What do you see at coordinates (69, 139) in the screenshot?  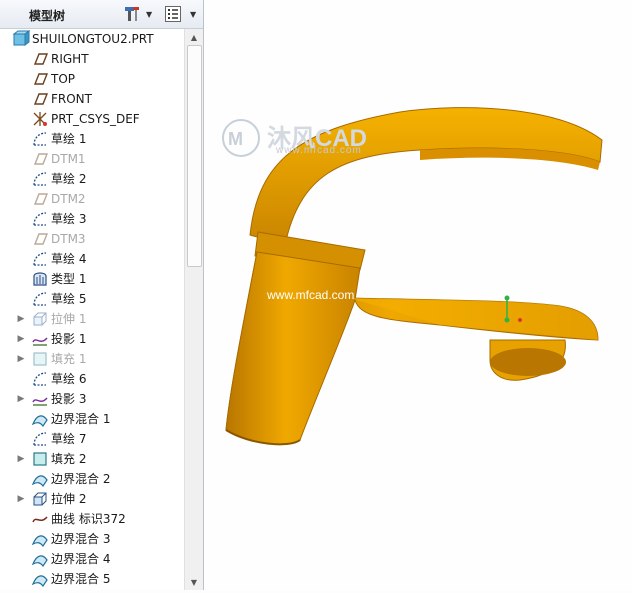 I see `tree-item-label: 草绘 1` at bounding box center [69, 139].